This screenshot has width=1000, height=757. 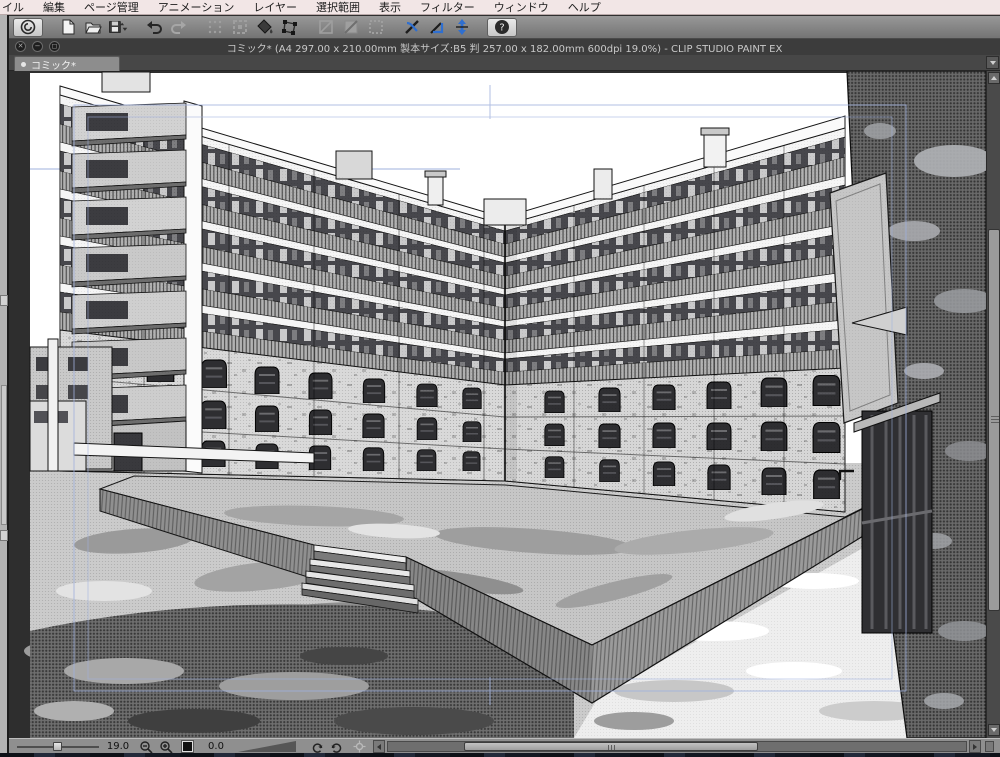 I want to click on rotation-ramp-icon, so click(x=267, y=746).